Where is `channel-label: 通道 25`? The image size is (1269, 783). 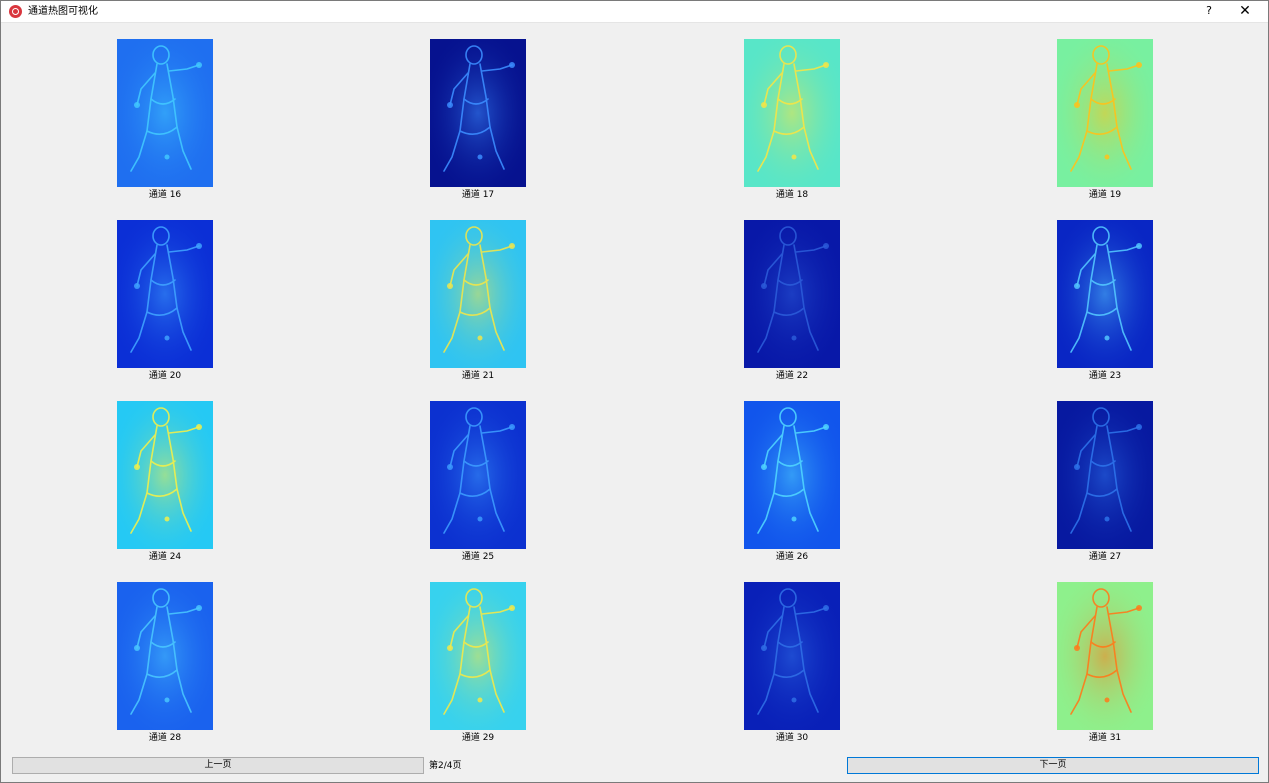
channel-label: 通道 25 is located at coordinates (478, 557).